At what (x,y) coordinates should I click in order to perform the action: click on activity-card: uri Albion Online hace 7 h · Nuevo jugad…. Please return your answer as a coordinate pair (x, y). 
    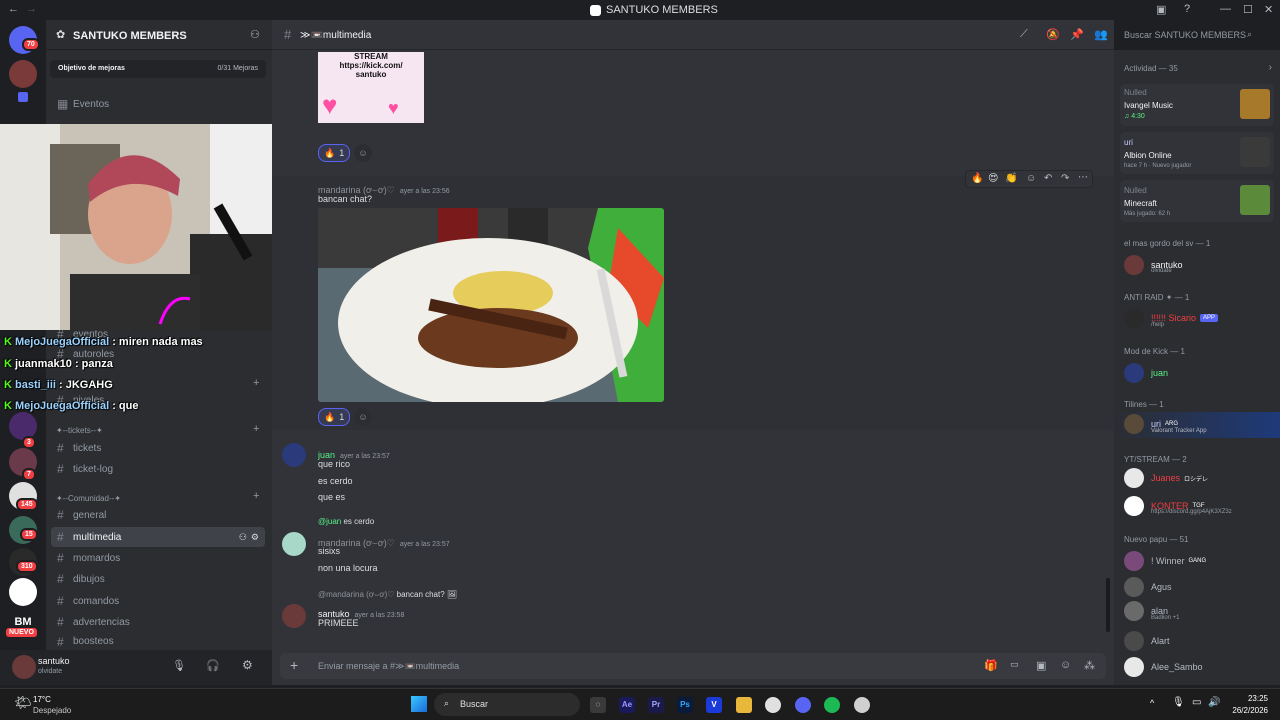
    Looking at the image, I should click on (1197, 153).